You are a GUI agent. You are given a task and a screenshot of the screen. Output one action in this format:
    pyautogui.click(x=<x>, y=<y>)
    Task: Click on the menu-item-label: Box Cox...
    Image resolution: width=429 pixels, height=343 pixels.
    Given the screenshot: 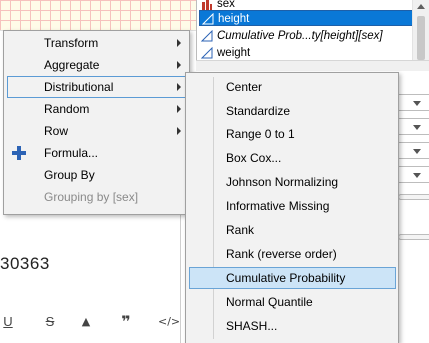 What is the action you would take?
    pyautogui.click(x=254, y=158)
    